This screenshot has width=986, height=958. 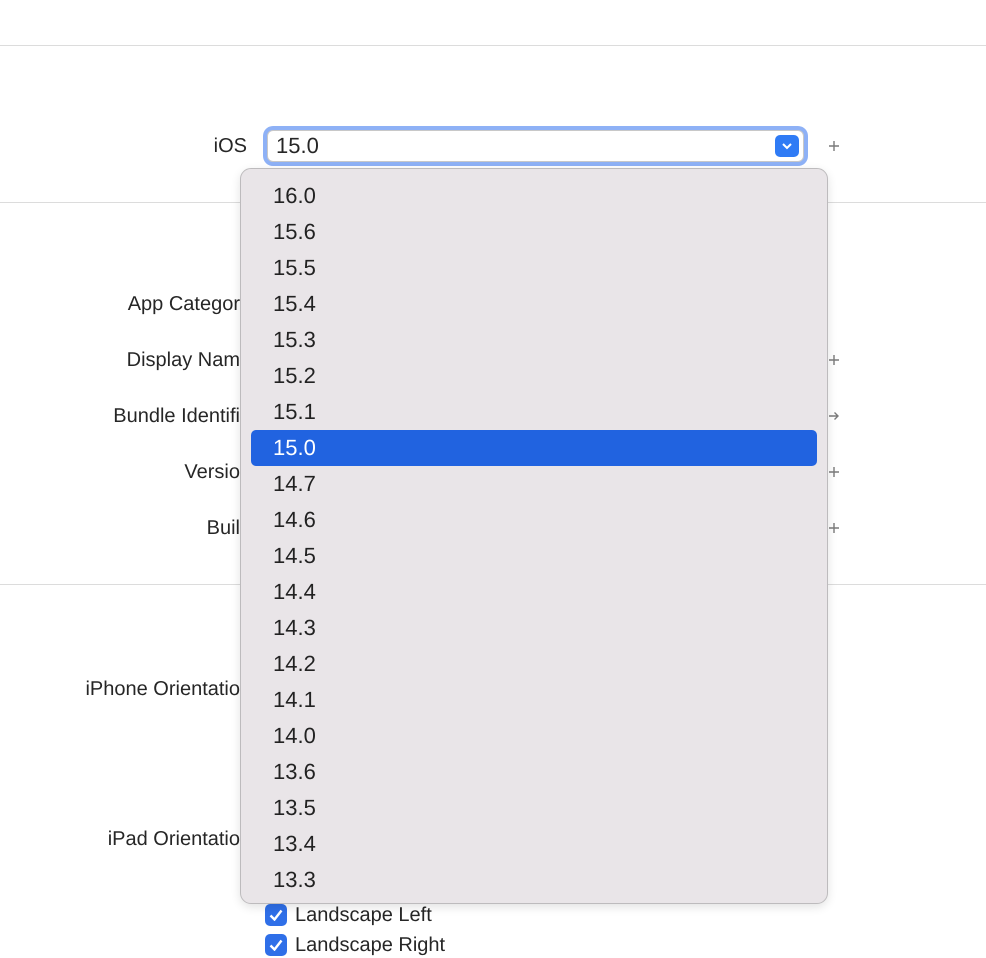 What do you see at coordinates (534, 808) in the screenshot?
I see `menu-item: 13.5` at bounding box center [534, 808].